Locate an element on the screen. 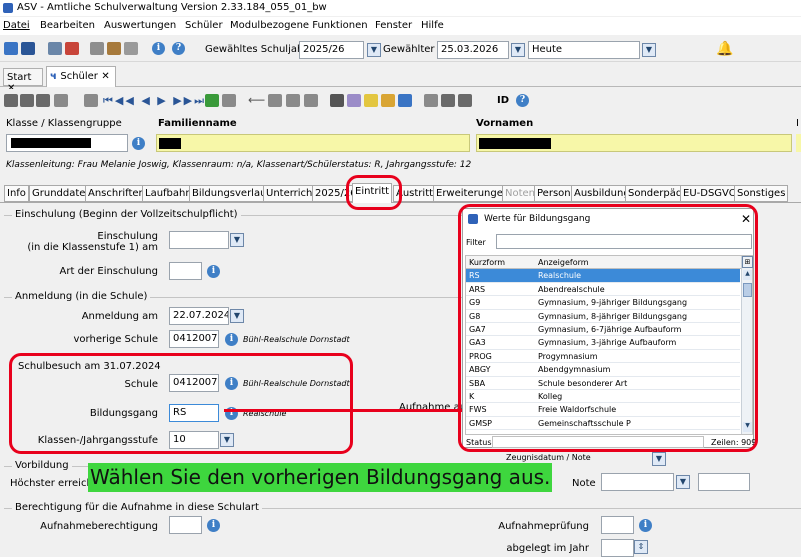 The image size is (801, 557). timer-icon is located at coordinates (405, 100).